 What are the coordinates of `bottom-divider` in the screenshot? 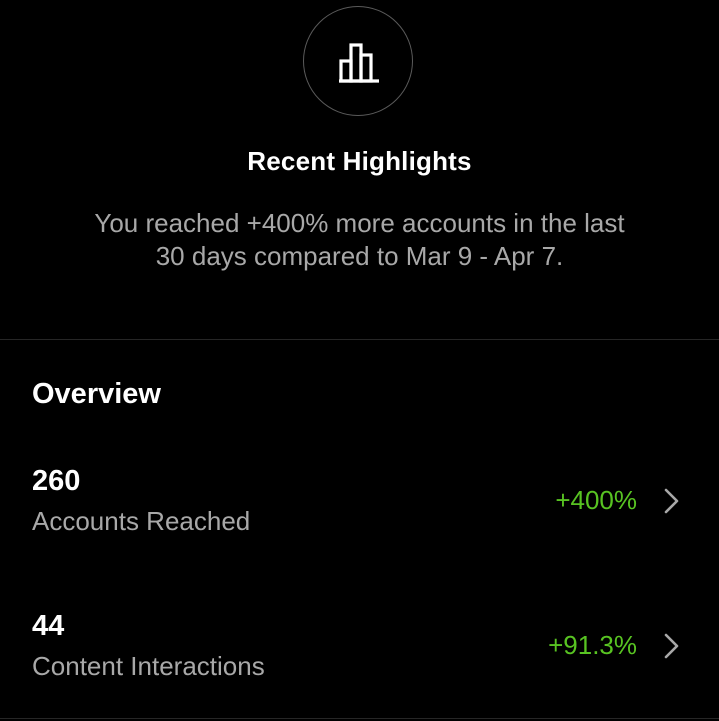 It's located at (359, 718).